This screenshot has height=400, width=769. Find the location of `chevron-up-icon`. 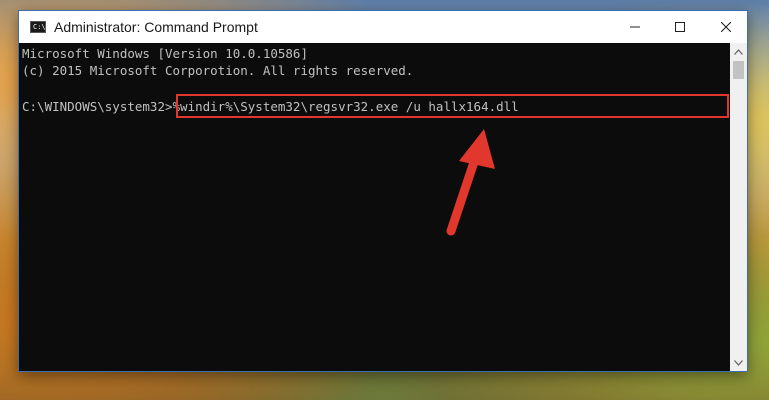

chevron-up-icon is located at coordinates (738, 51).